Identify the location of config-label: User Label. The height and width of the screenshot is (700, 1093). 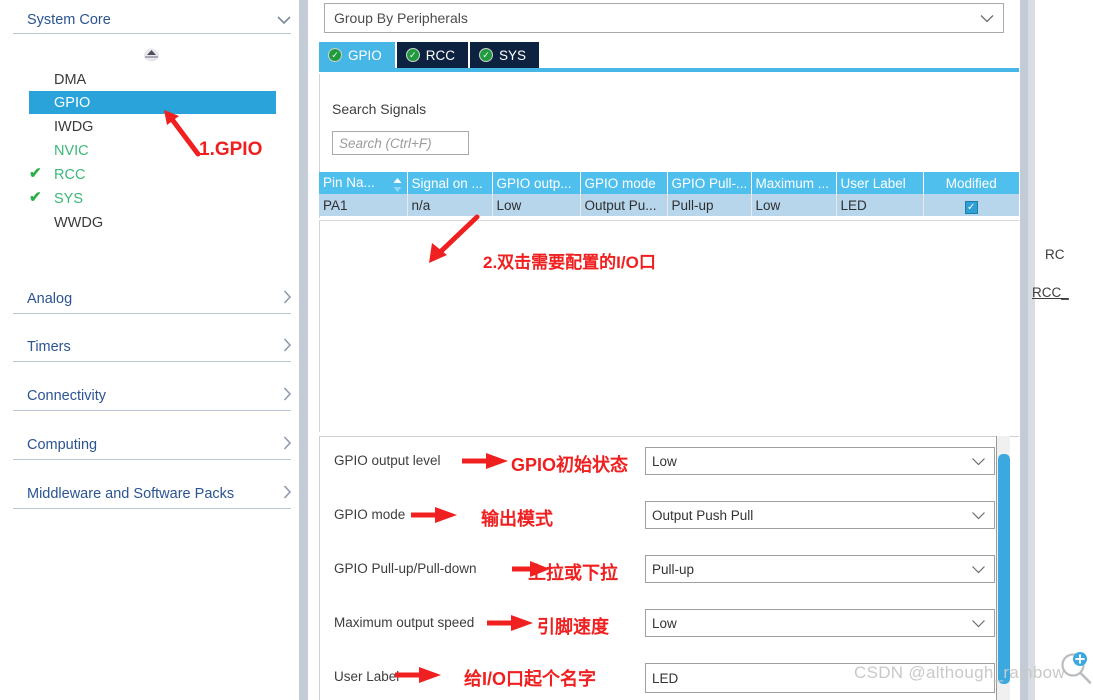
(367, 676).